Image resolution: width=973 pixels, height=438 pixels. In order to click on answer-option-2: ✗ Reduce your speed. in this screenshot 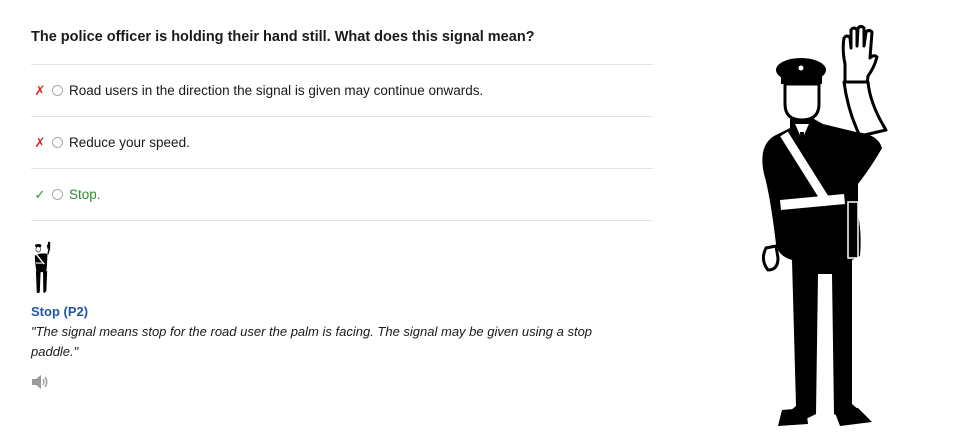, I will do `click(342, 143)`.